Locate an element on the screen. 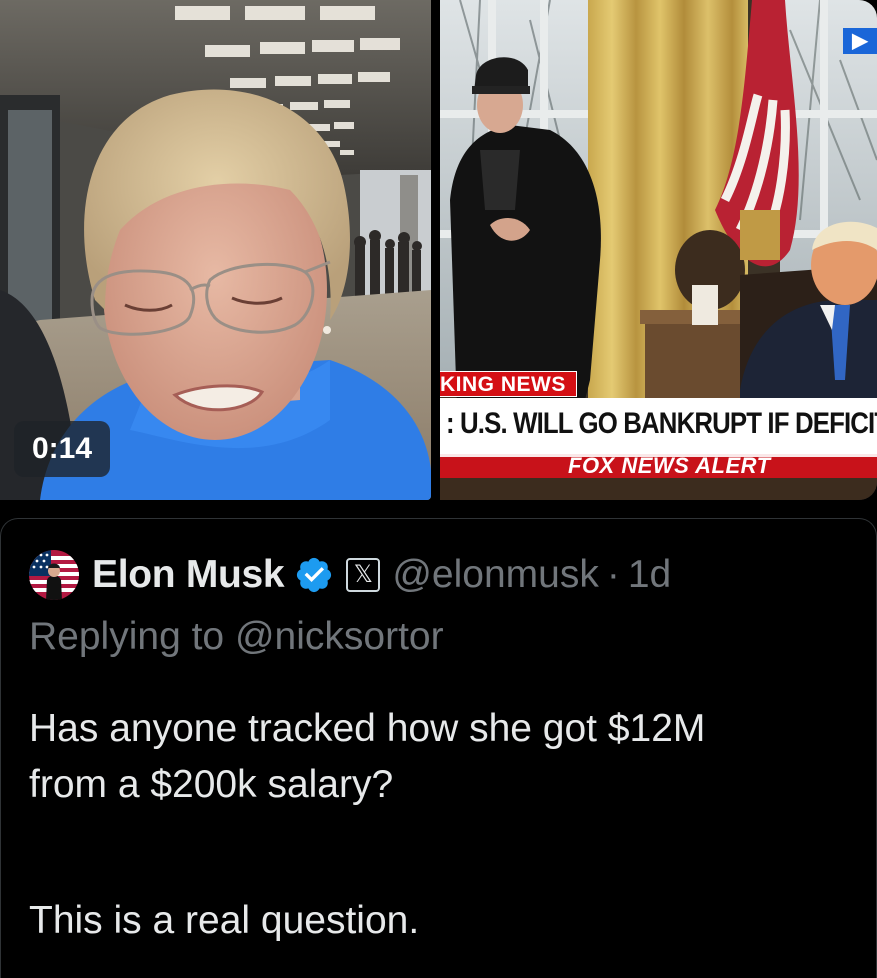 The image size is (877, 978). tweet-text-line: Has anyone tracked how she got $12M is located at coordinates (367, 728).